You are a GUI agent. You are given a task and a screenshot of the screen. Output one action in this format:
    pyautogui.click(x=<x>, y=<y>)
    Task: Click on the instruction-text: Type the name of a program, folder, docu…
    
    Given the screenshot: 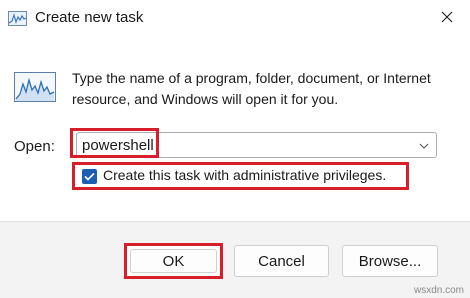 What is the action you would take?
    pyautogui.click(x=251, y=88)
    